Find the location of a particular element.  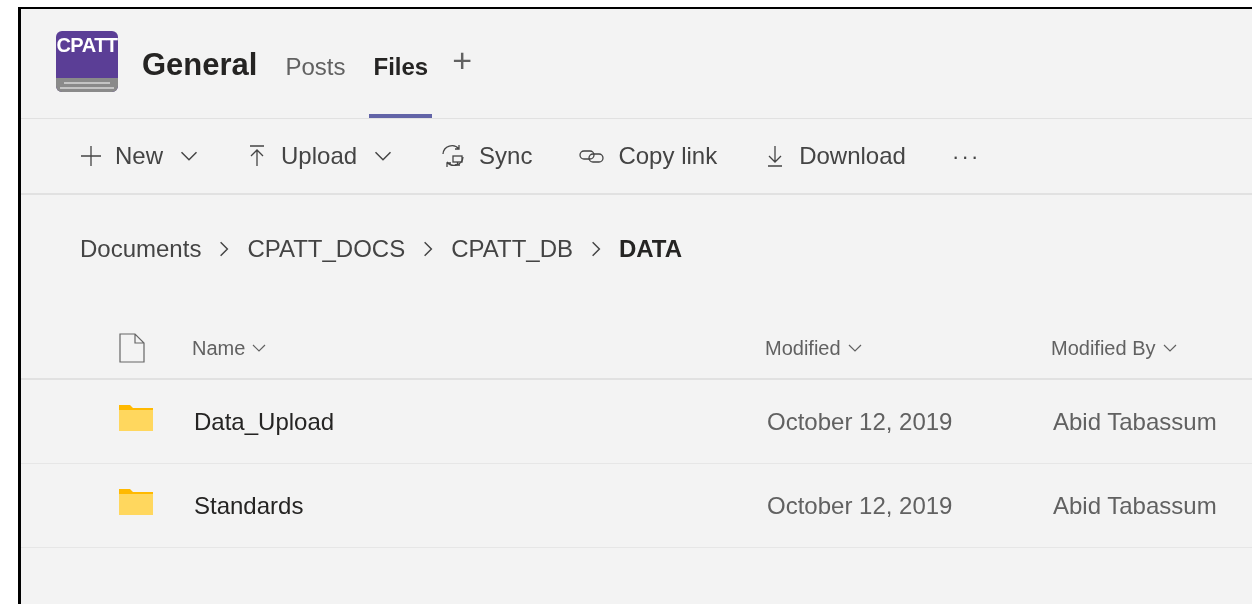

toolbar-button: Download is located at coordinates (834, 156).